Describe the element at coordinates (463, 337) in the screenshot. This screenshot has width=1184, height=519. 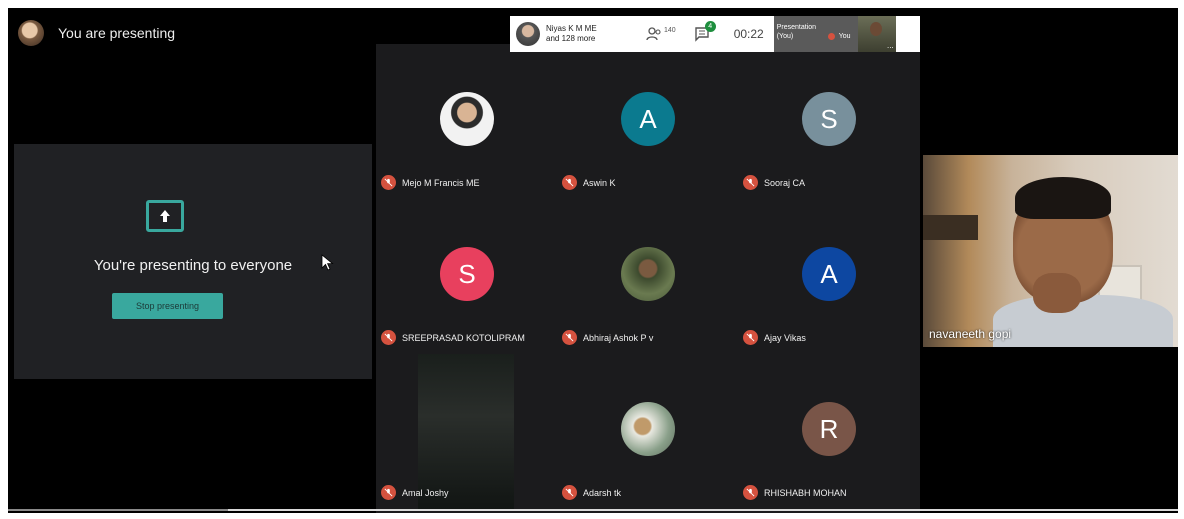
I see `participant-name: SREEPRASAD KOTOLIPRAM` at that location.